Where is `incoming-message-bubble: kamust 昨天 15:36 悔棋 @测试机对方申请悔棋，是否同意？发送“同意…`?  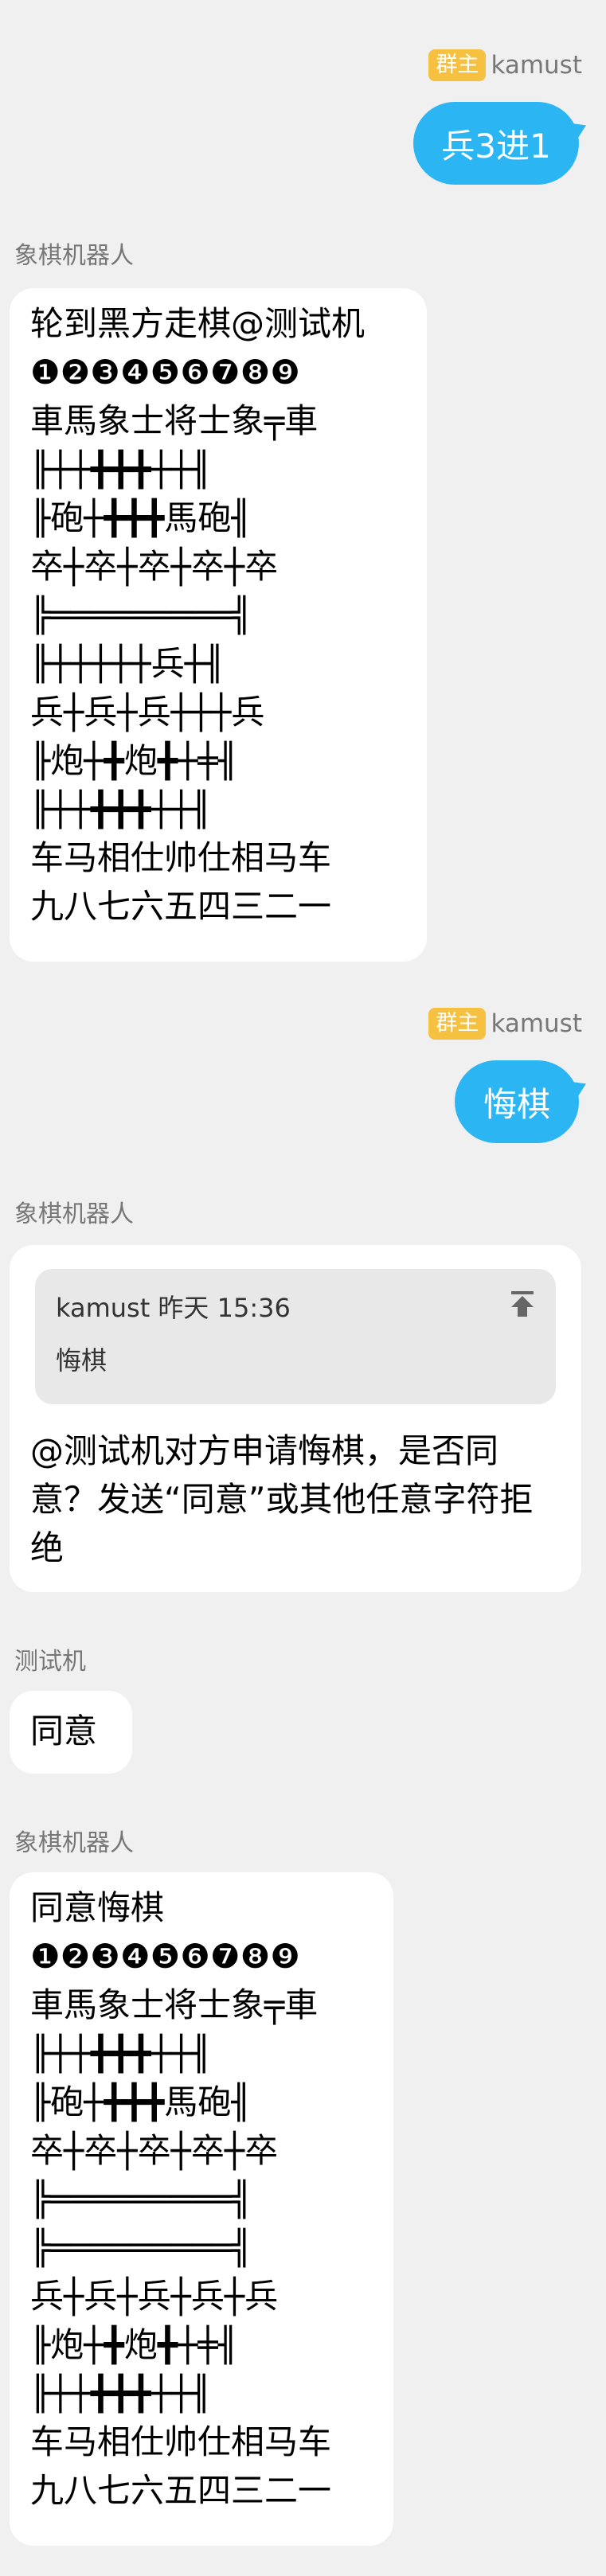
incoming-message-bubble: kamust 昨天 15:36 悔棋 @测试机对方申请悔棋，是否同意？发送“同意… is located at coordinates (295, 1418).